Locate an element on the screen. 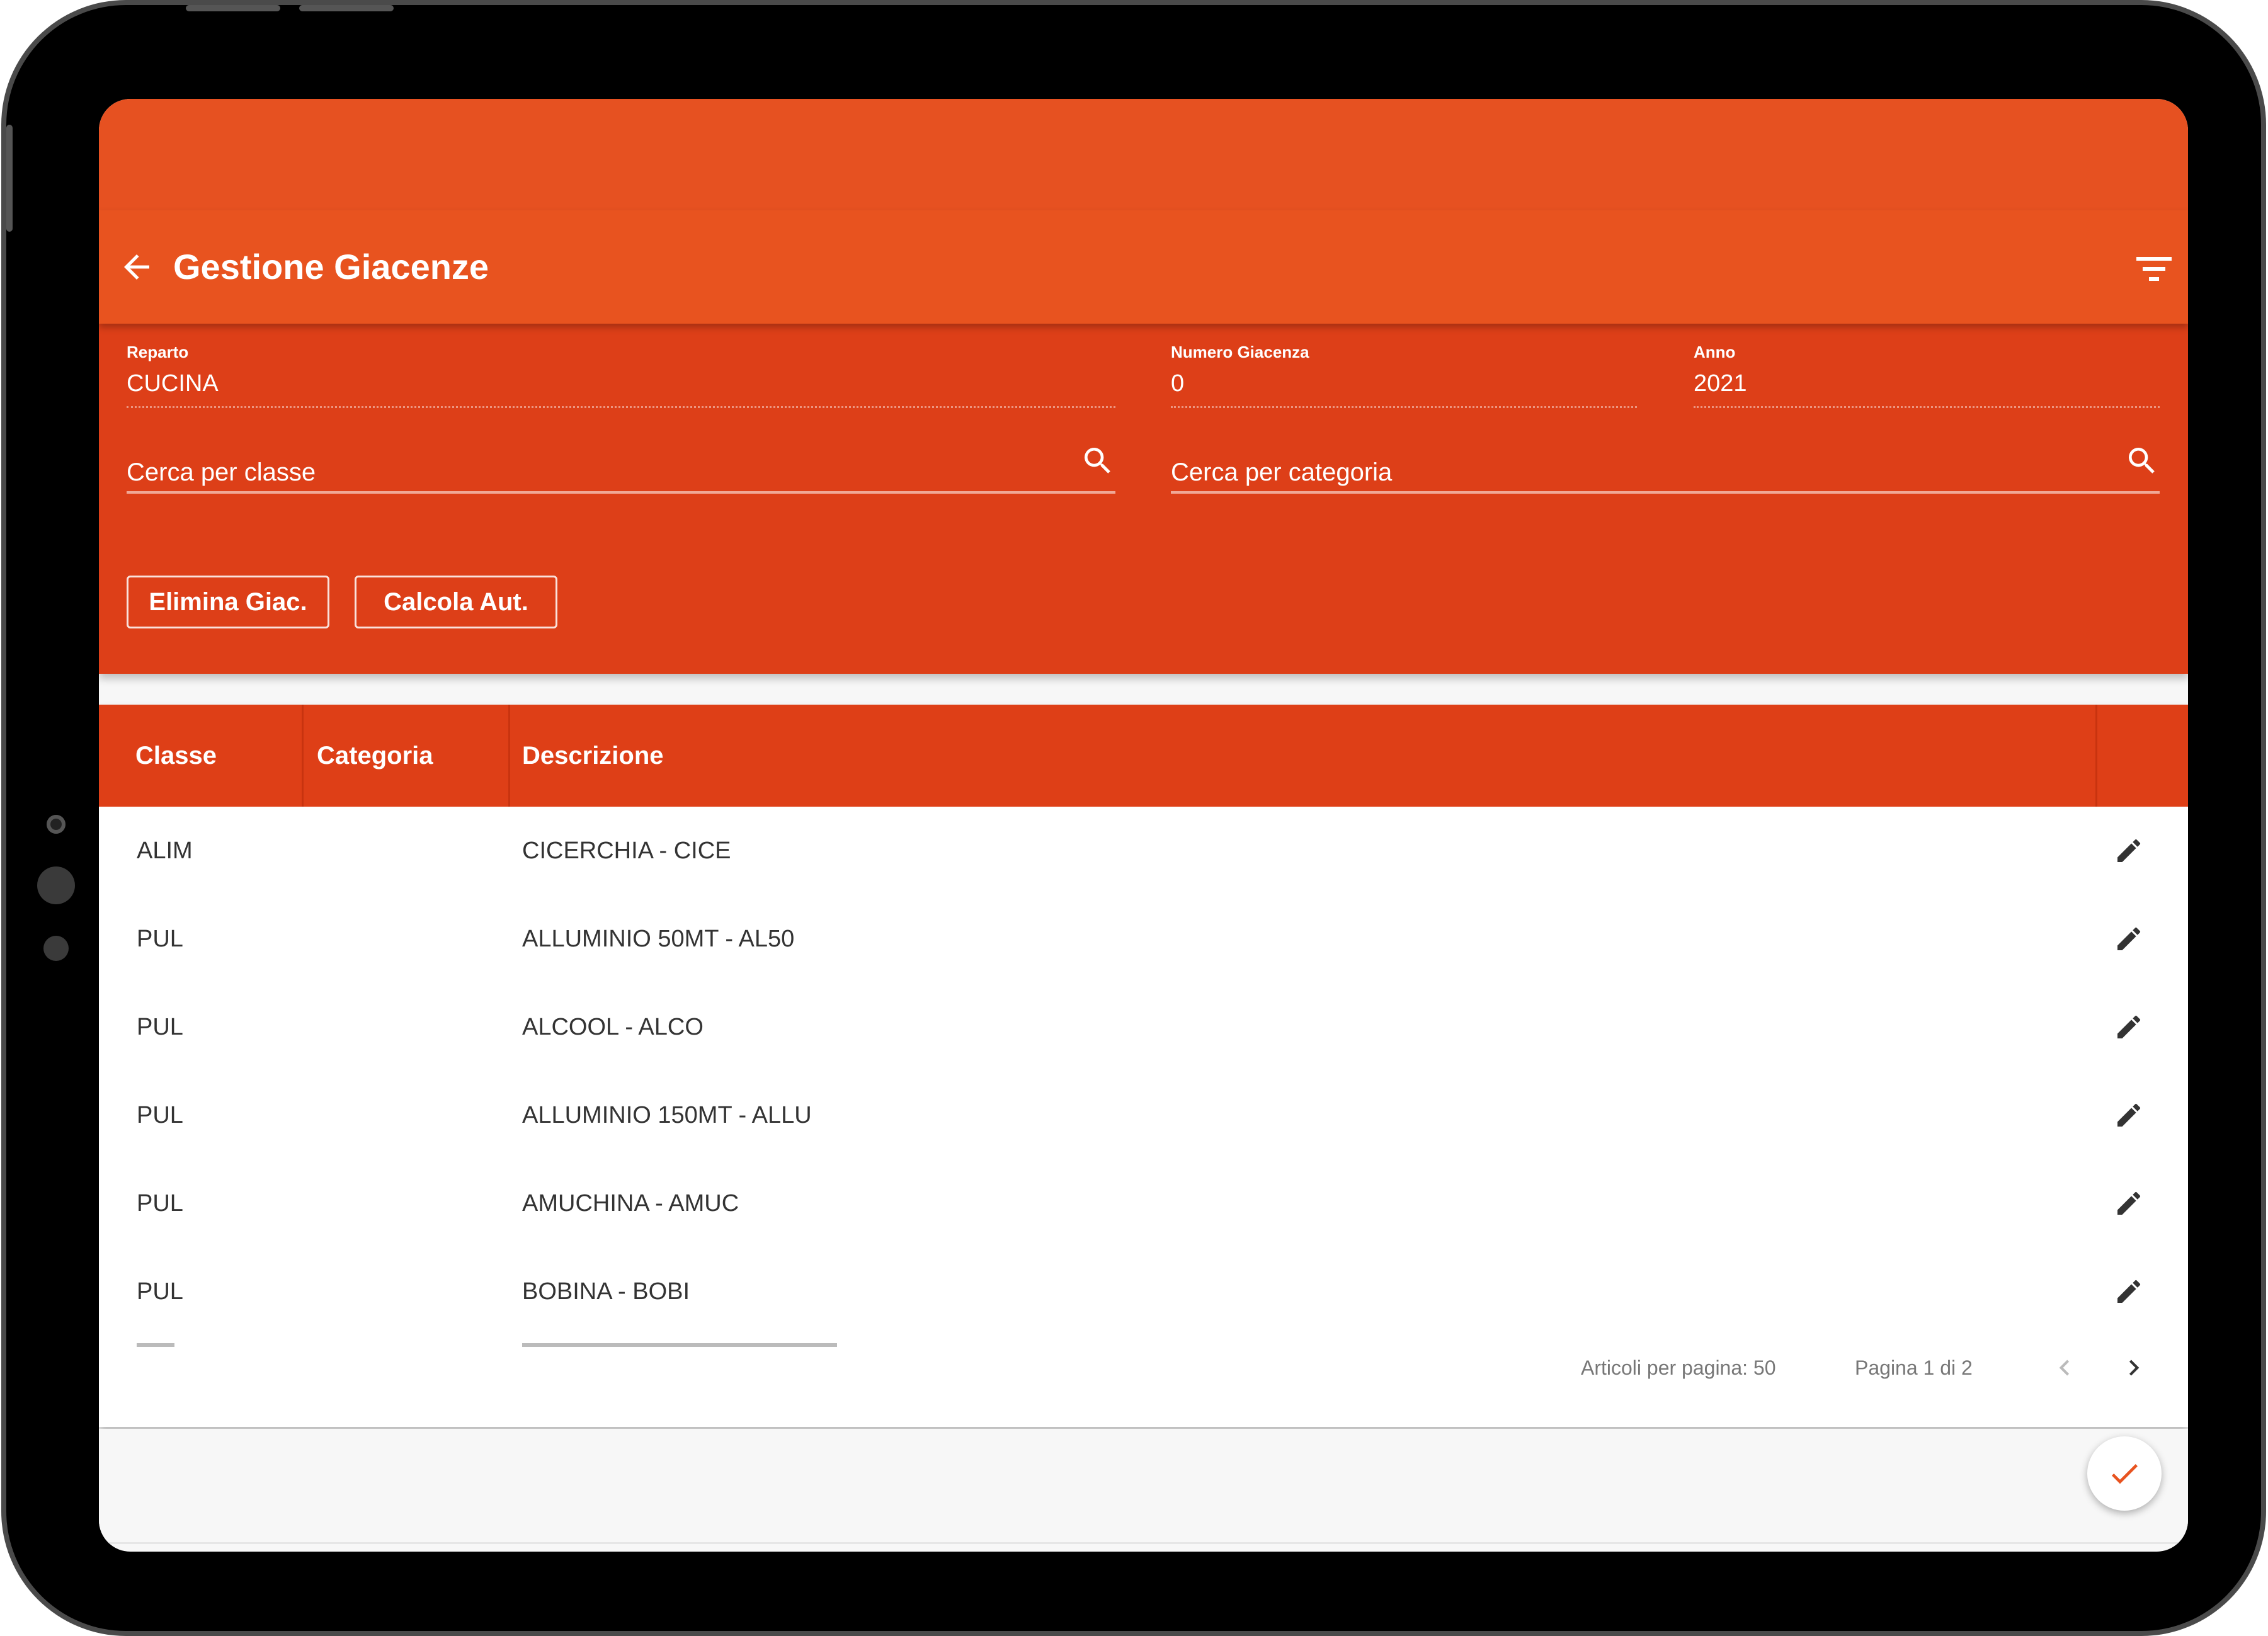 Image resolution: width=2268 pixels, height=1636 pixels. table-row: ALIM CICERCHIA - CICE is located at coordinates (1143, 851).